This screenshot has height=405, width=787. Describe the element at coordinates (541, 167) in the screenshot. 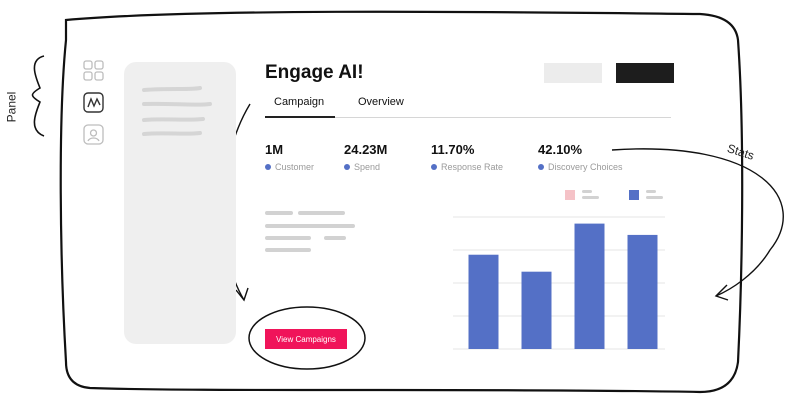

I see `discovery-choices-dot-icon` at that location.